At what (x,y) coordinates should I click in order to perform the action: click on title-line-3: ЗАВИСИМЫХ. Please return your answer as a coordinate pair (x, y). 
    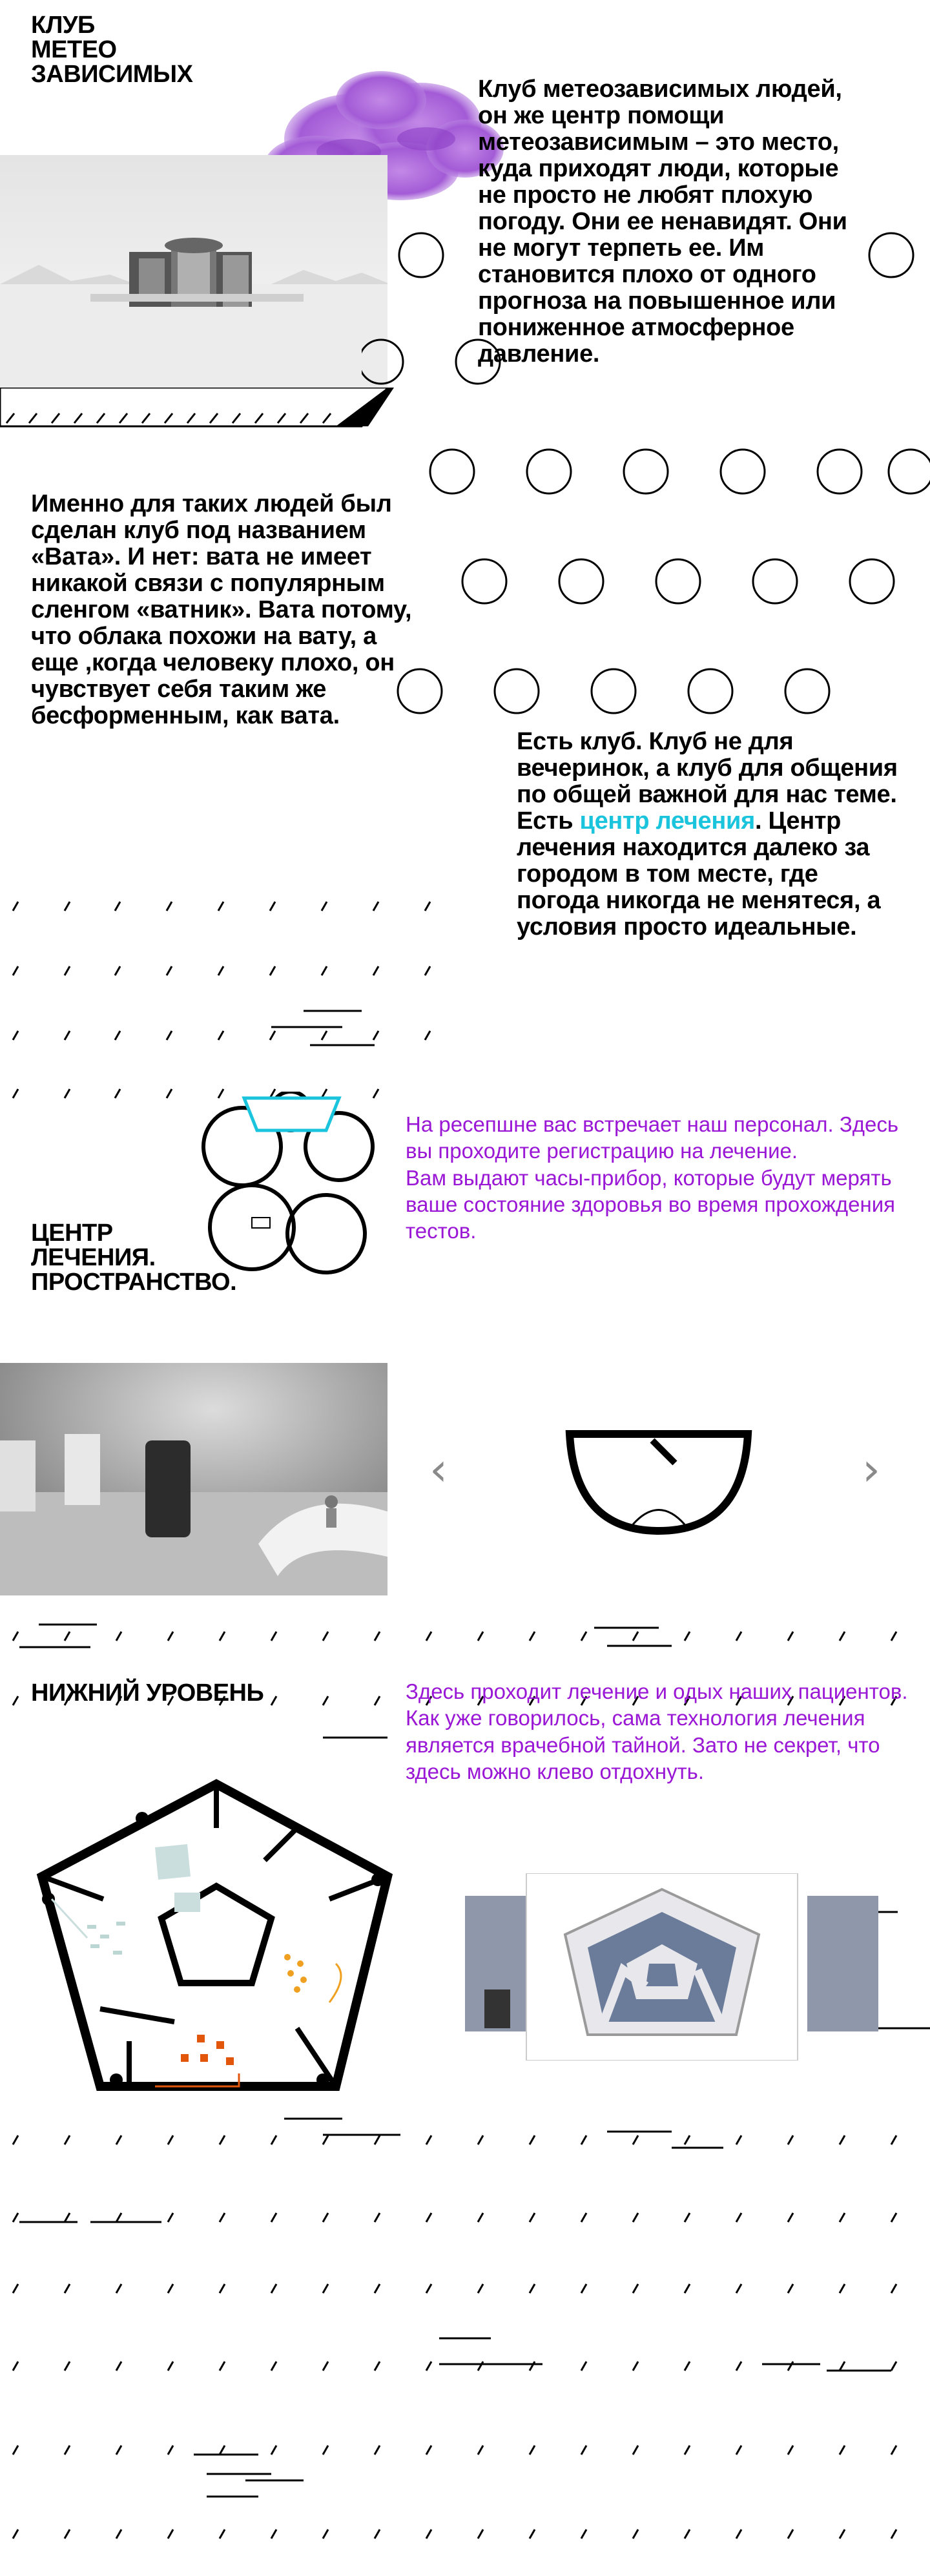
    Looking at the image, I should click on (112, 74).